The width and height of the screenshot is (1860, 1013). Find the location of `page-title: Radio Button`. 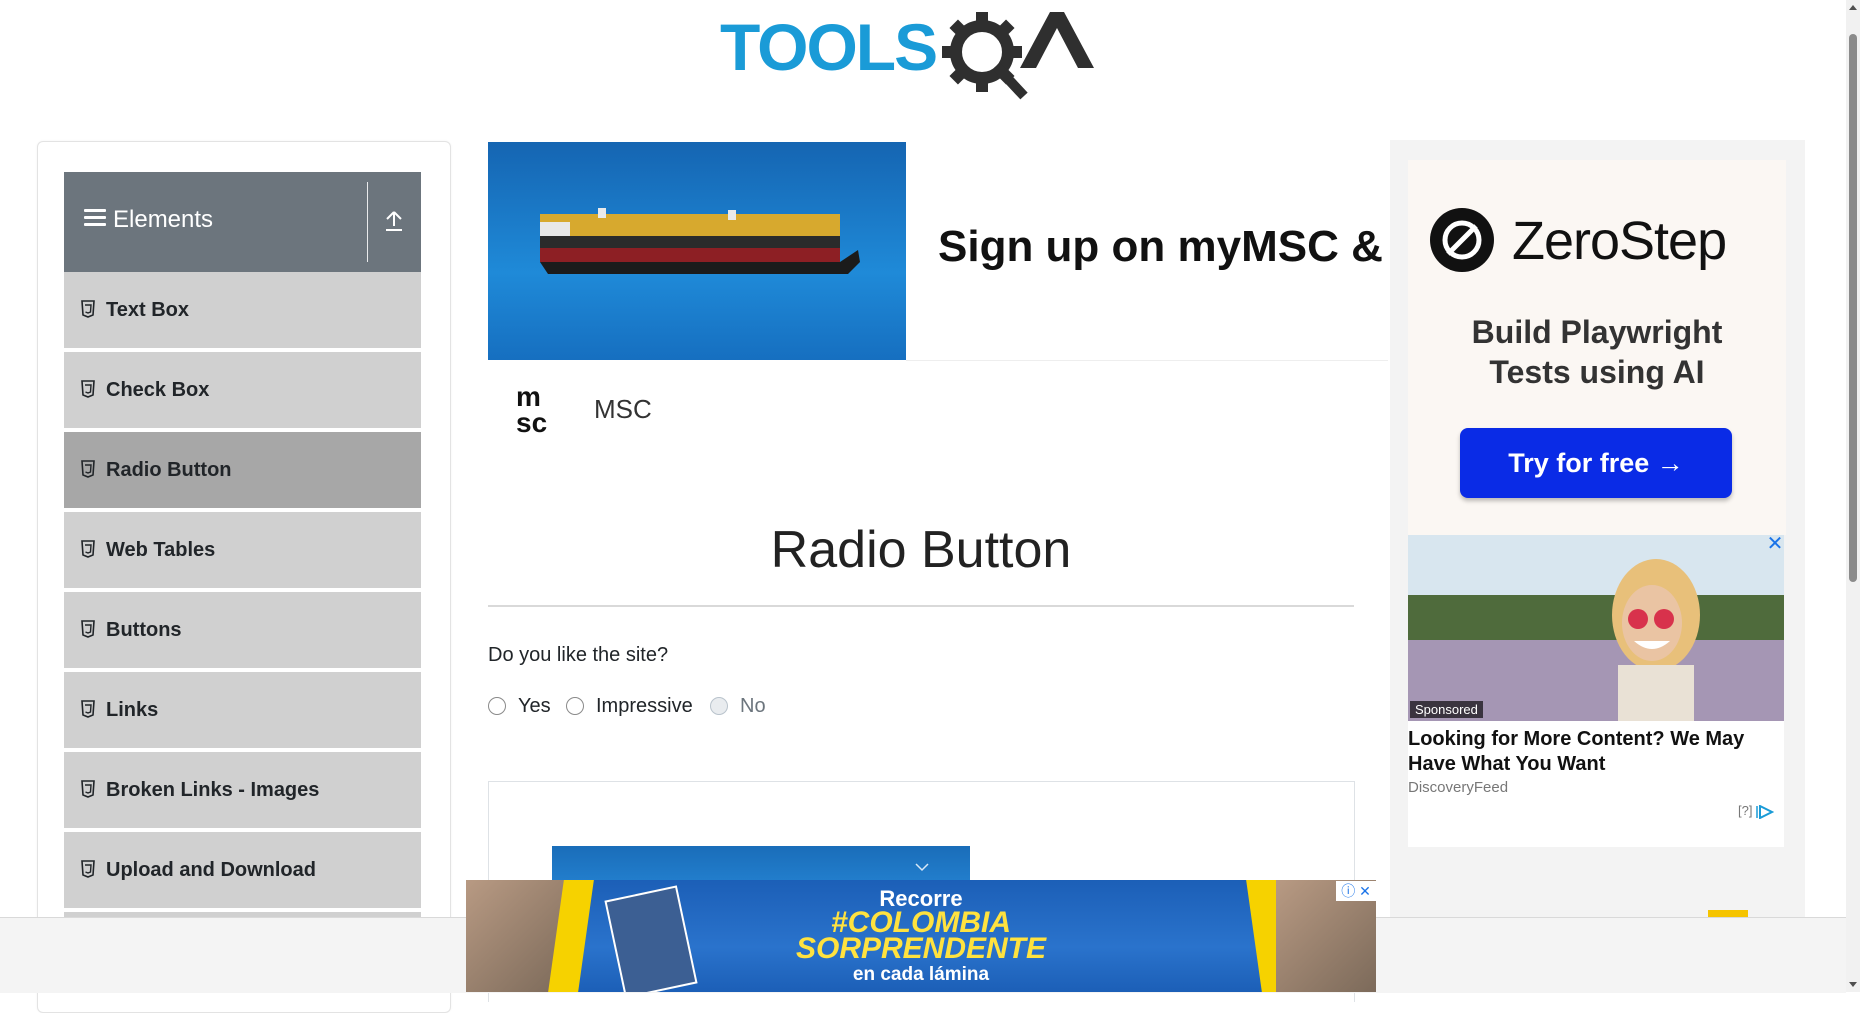

page-title: Radio Button is located at coordinates (921, 550).